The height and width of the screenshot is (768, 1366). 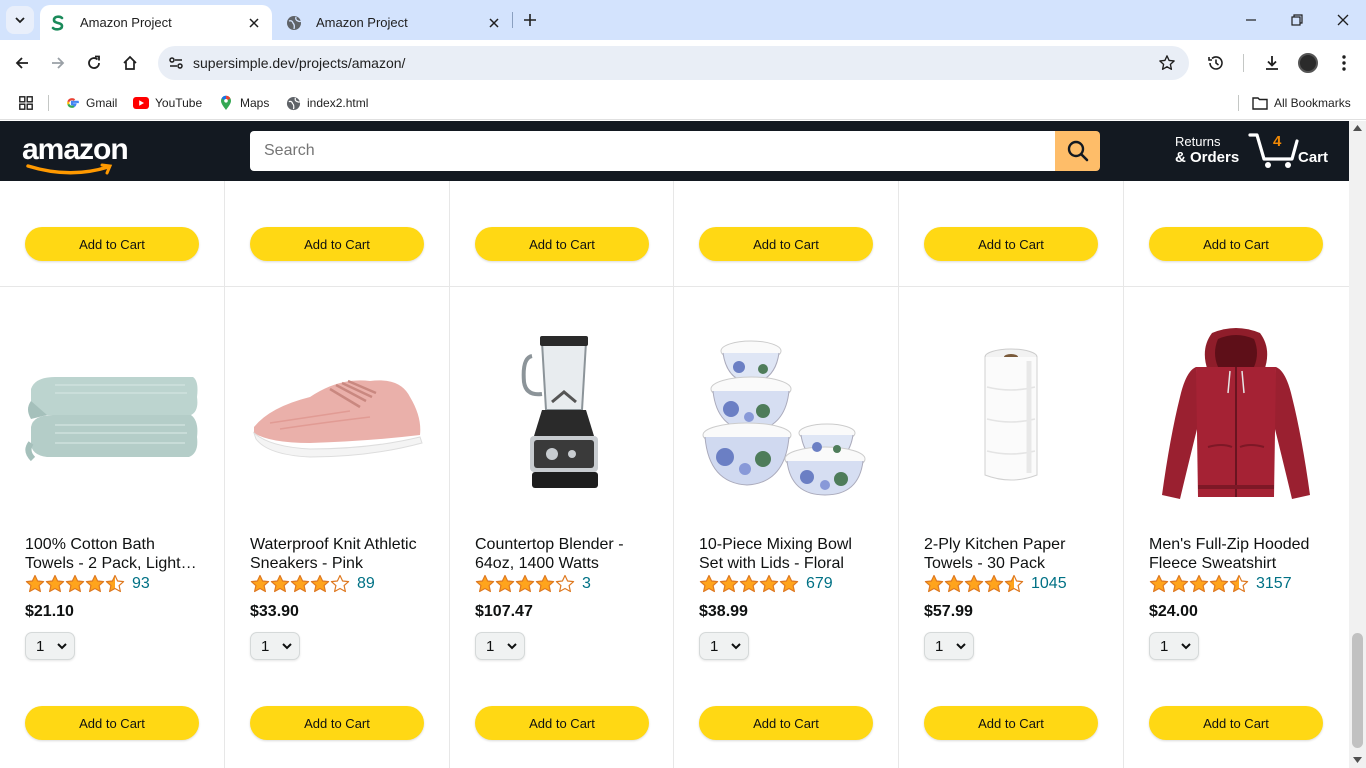 What do you see at coordinates (167, 103) in the screenshot?
I see `bookmark-youtube: YouTube` at bounding box center [167, 103].